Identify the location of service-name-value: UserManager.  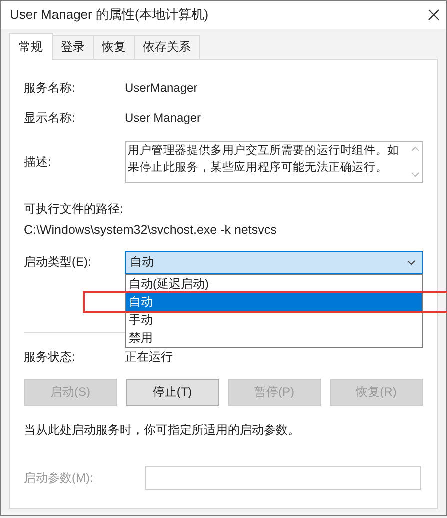
(161, 88).